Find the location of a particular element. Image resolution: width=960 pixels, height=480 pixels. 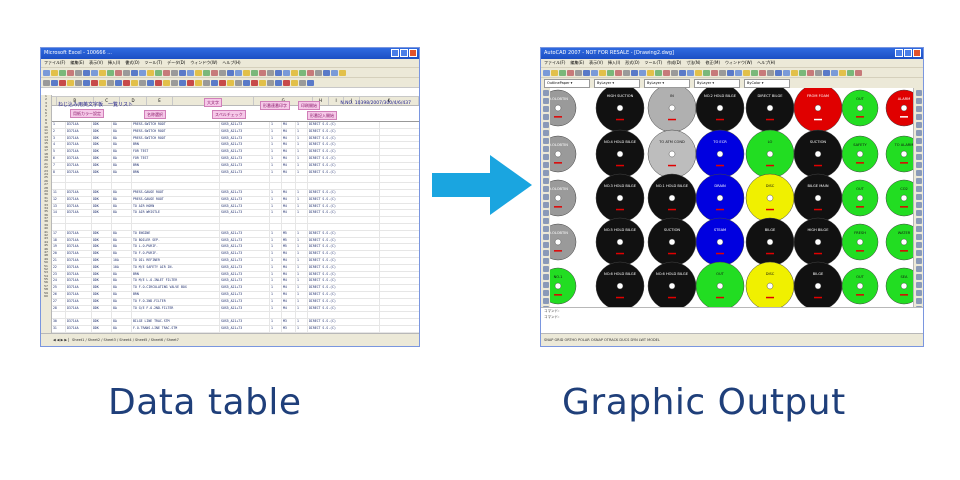

menu-item-8: ヘルプ(H) is located at coordinates (231, 63).